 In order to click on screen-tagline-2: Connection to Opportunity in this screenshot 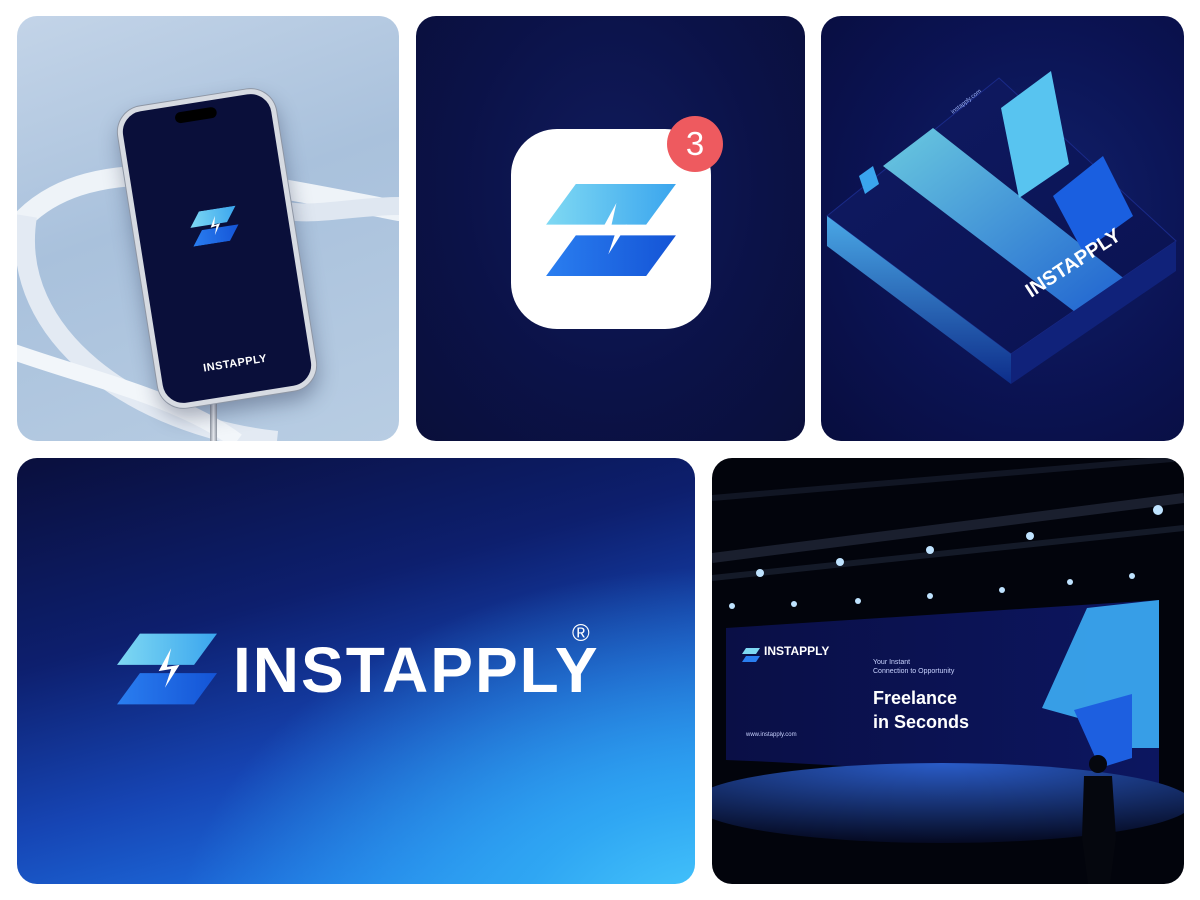, I will do `click(914, 671)`.